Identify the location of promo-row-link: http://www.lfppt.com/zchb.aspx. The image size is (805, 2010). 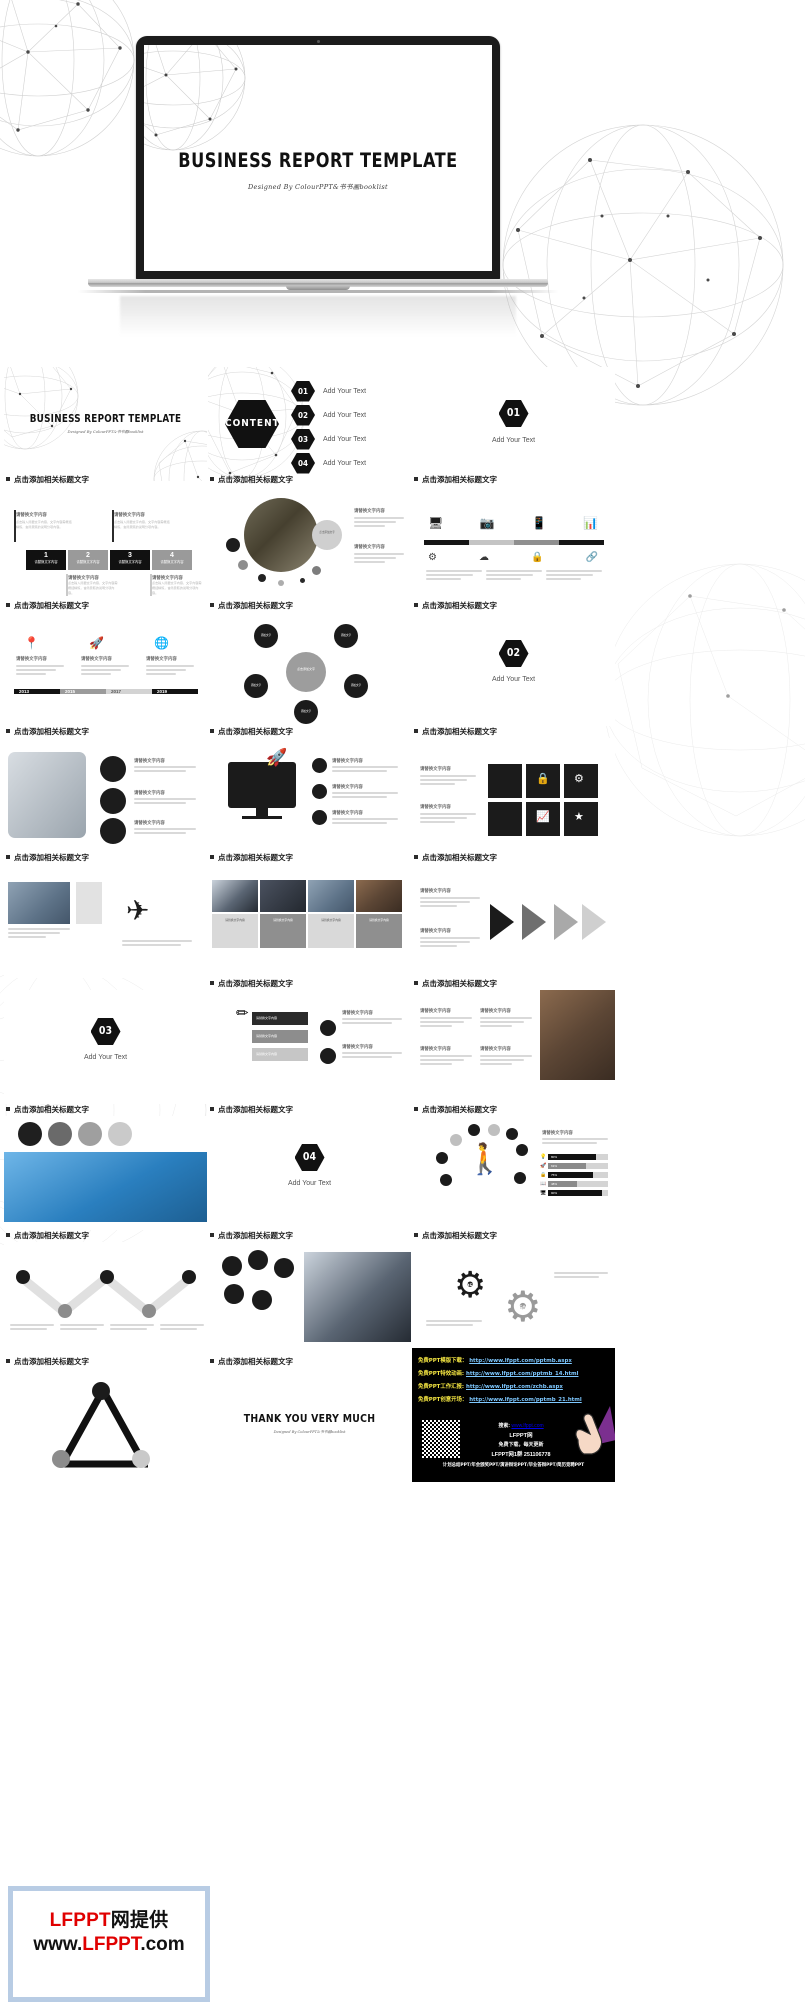
(514, 1387).